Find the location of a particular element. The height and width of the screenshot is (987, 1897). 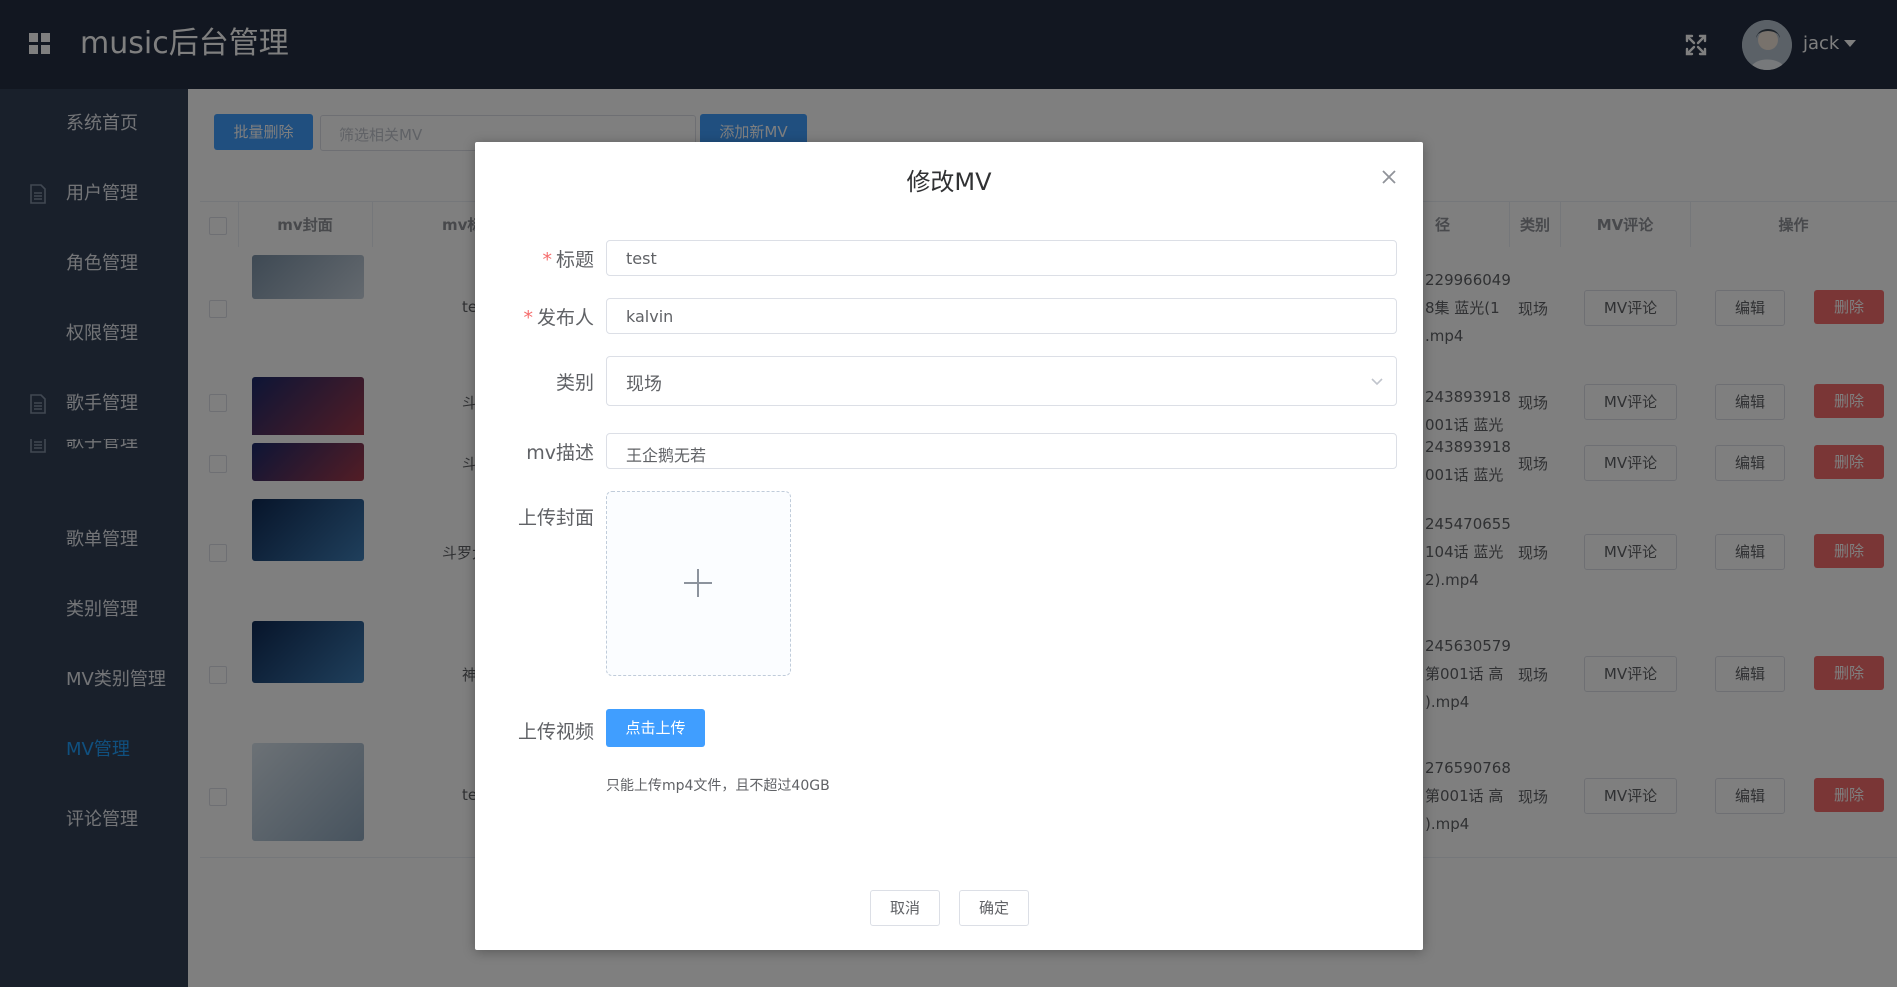

publisher-field: kalvin is located at coordinates (1001, 316).